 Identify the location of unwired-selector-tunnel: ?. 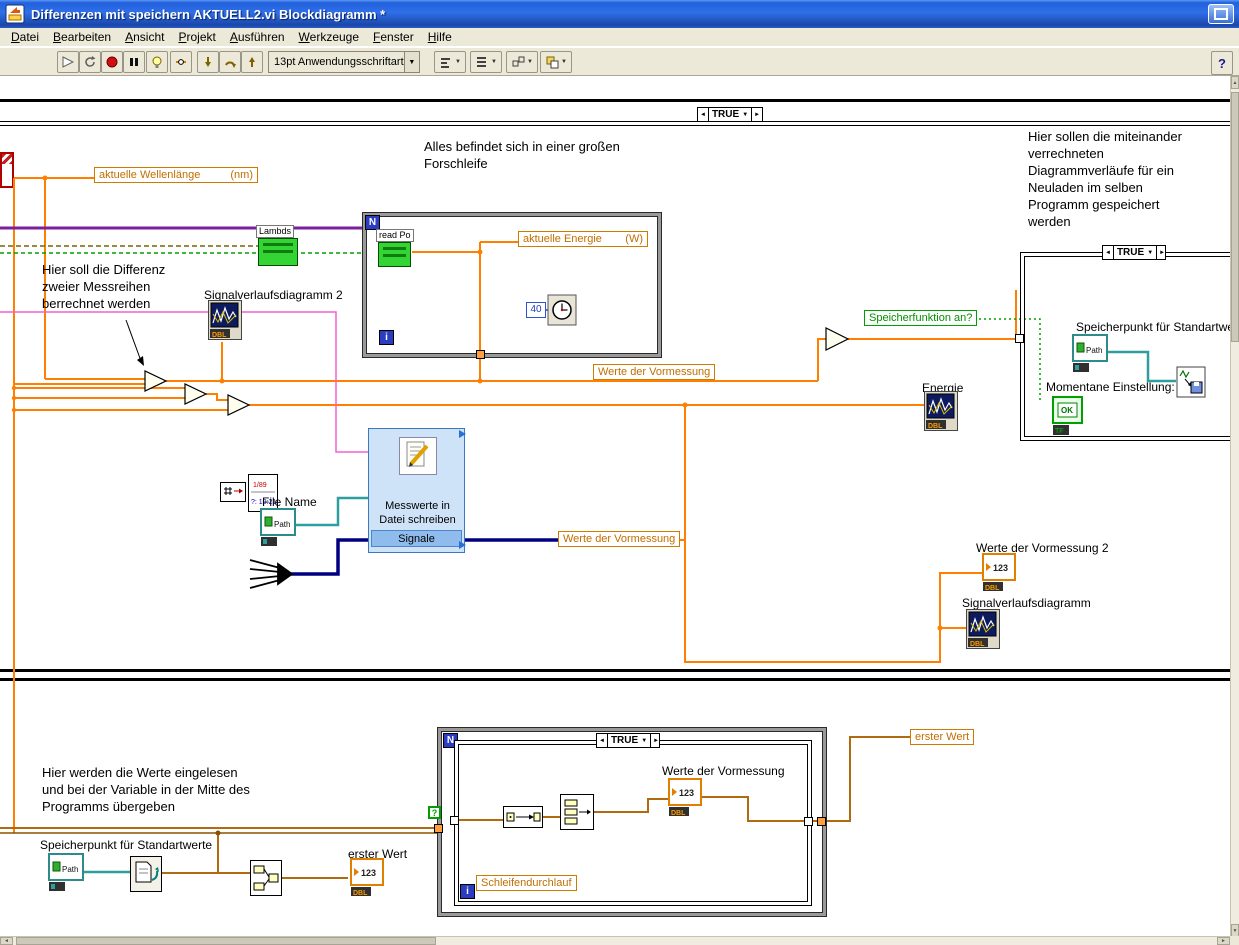
(434, 812).